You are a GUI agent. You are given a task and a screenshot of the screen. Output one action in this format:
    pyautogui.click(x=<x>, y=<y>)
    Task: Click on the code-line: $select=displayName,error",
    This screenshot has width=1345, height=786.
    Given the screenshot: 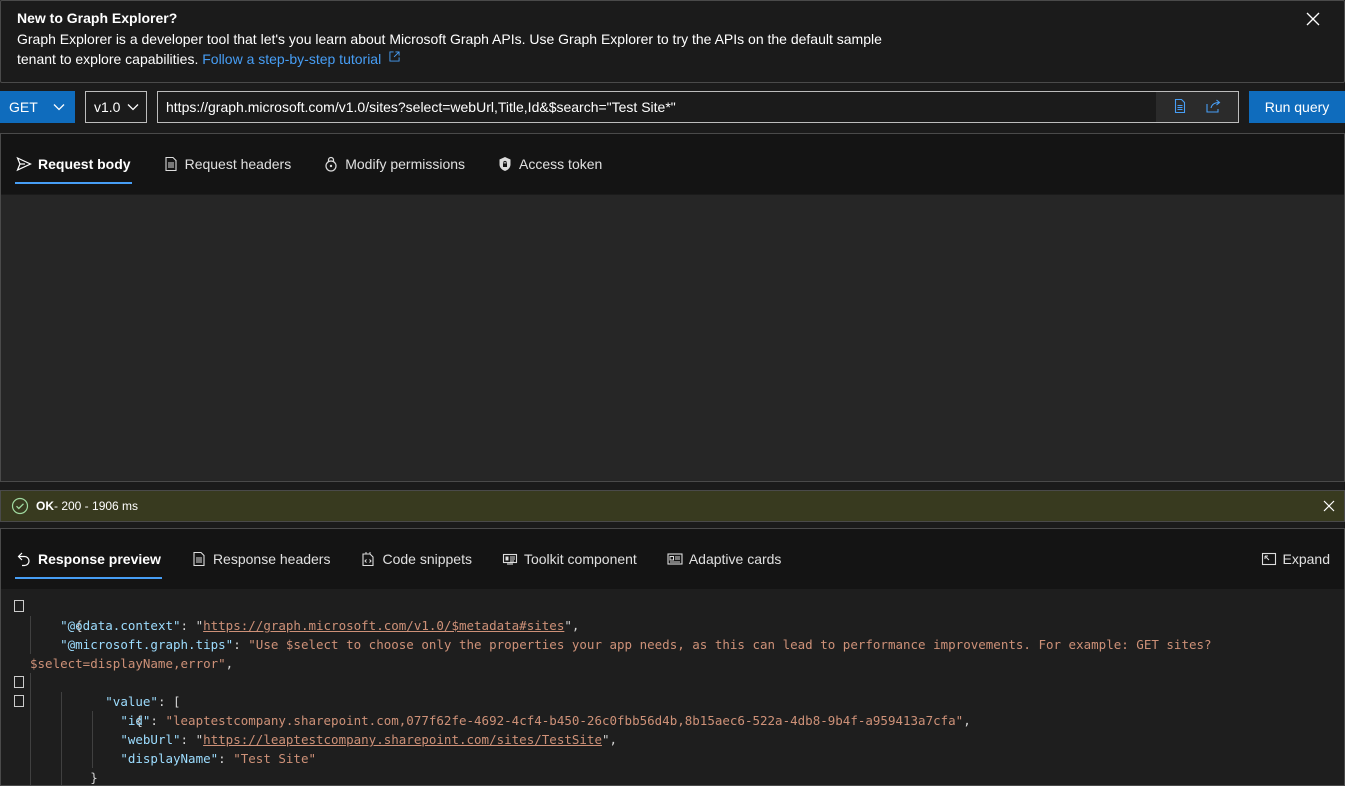 What is the action you would take?
    pyautogui.click(x=132, y=663)
    